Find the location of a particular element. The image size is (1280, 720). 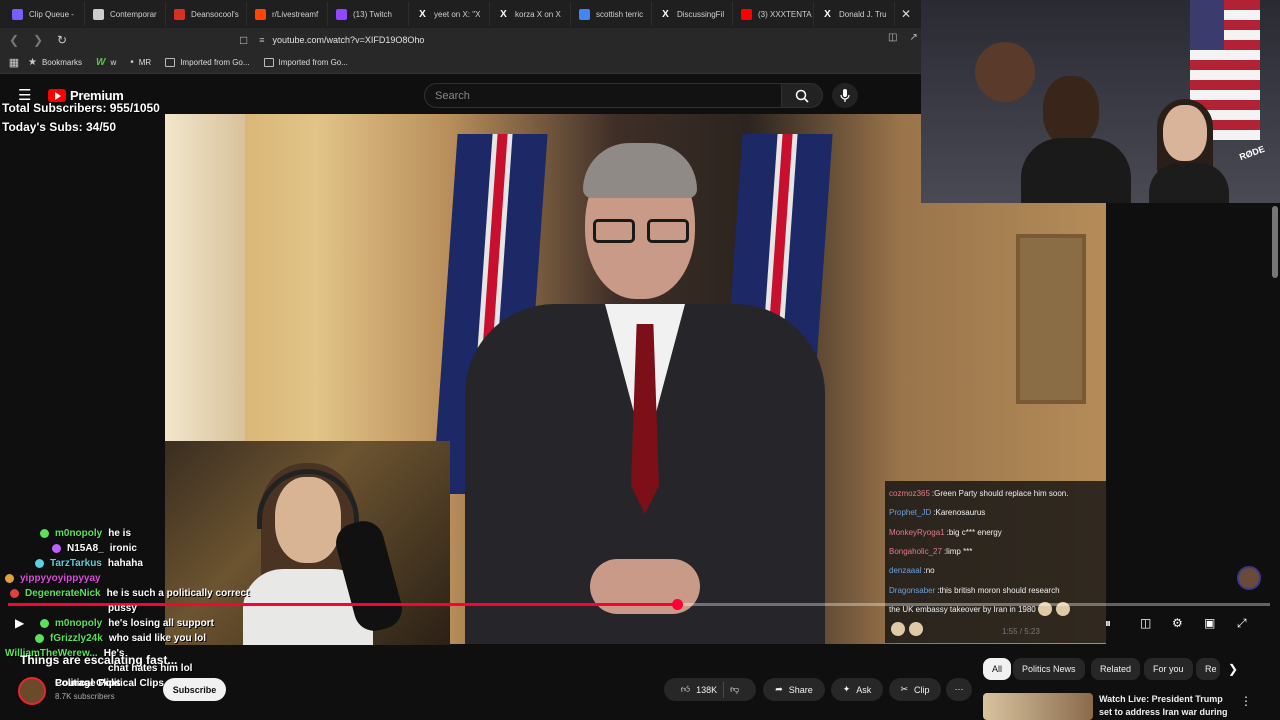

bookmark-item: • MR is located at coordinates (140, 62).